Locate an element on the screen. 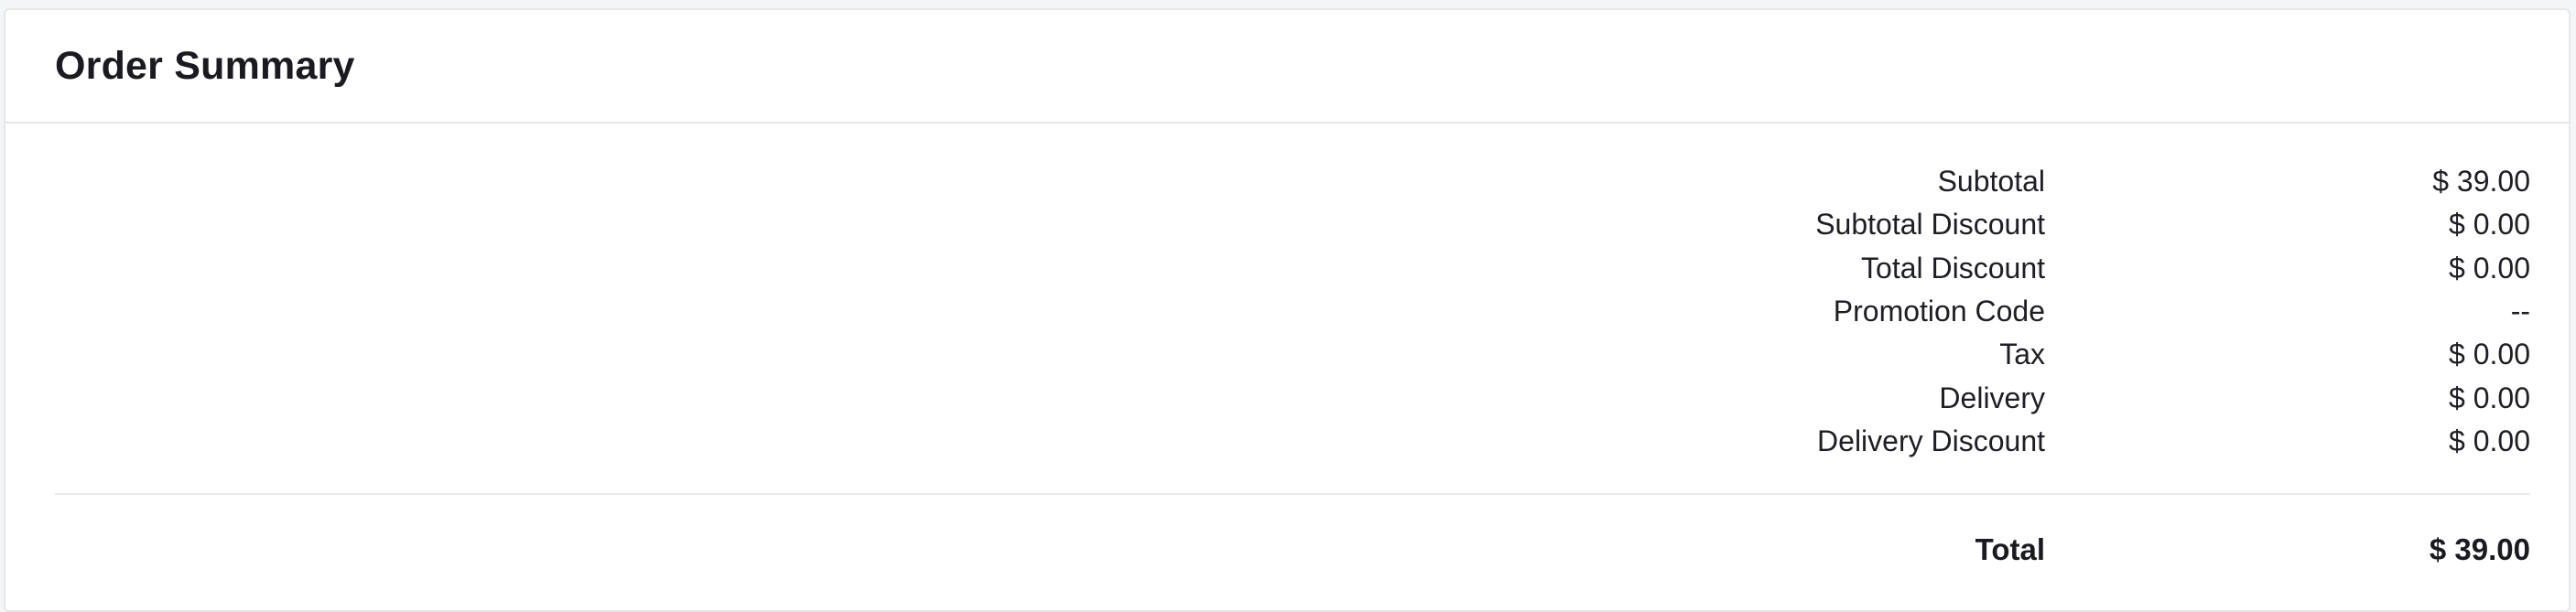 The height and width of the screenshot is (612, 2576). summary-row-total-discount: Total Discount $ 0.00 is located at coordinates (1890, 268).